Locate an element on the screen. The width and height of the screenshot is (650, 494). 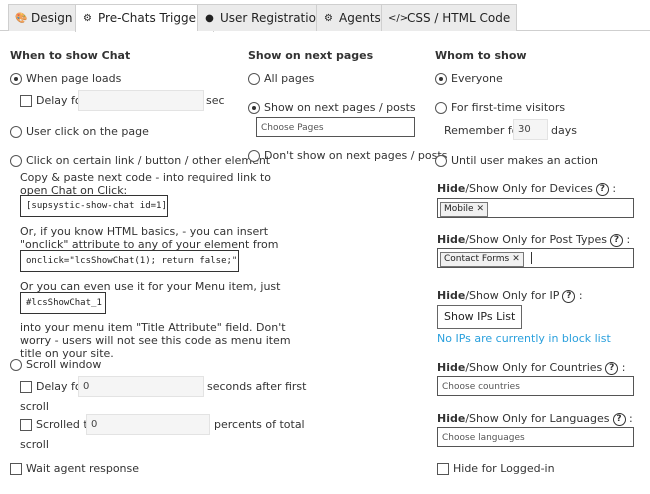
tab-label: CSS / HTML Code is located at coordinates (459, 17).